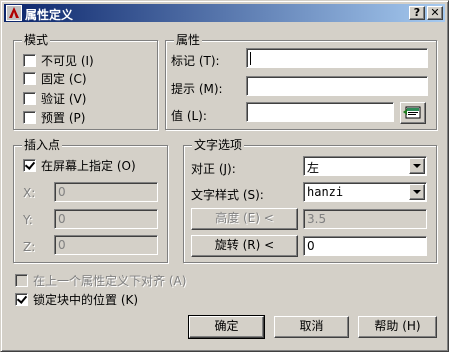 This screenshot has width=449, height=352. What do you see at coordinates (88, 165) in the screenshot?
I see `specify-on-screen-label: 在屏幕上指定 (O)` at bounding box center [88, 165].